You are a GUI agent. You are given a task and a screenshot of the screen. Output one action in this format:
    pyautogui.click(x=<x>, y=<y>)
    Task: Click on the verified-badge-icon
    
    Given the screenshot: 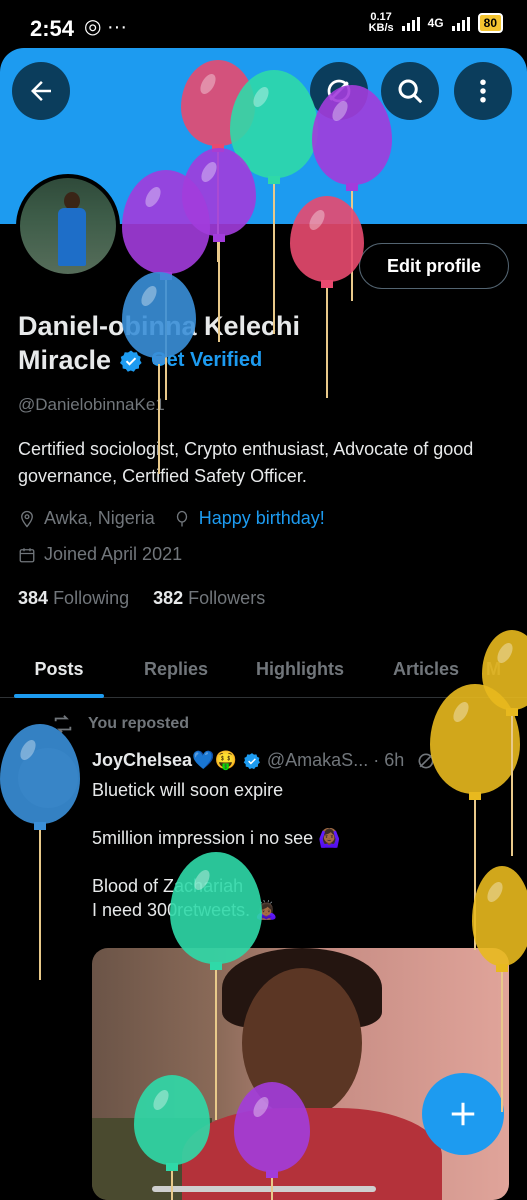 What is the action you would take?
    pyautogui.click(x=251, y=760)
    